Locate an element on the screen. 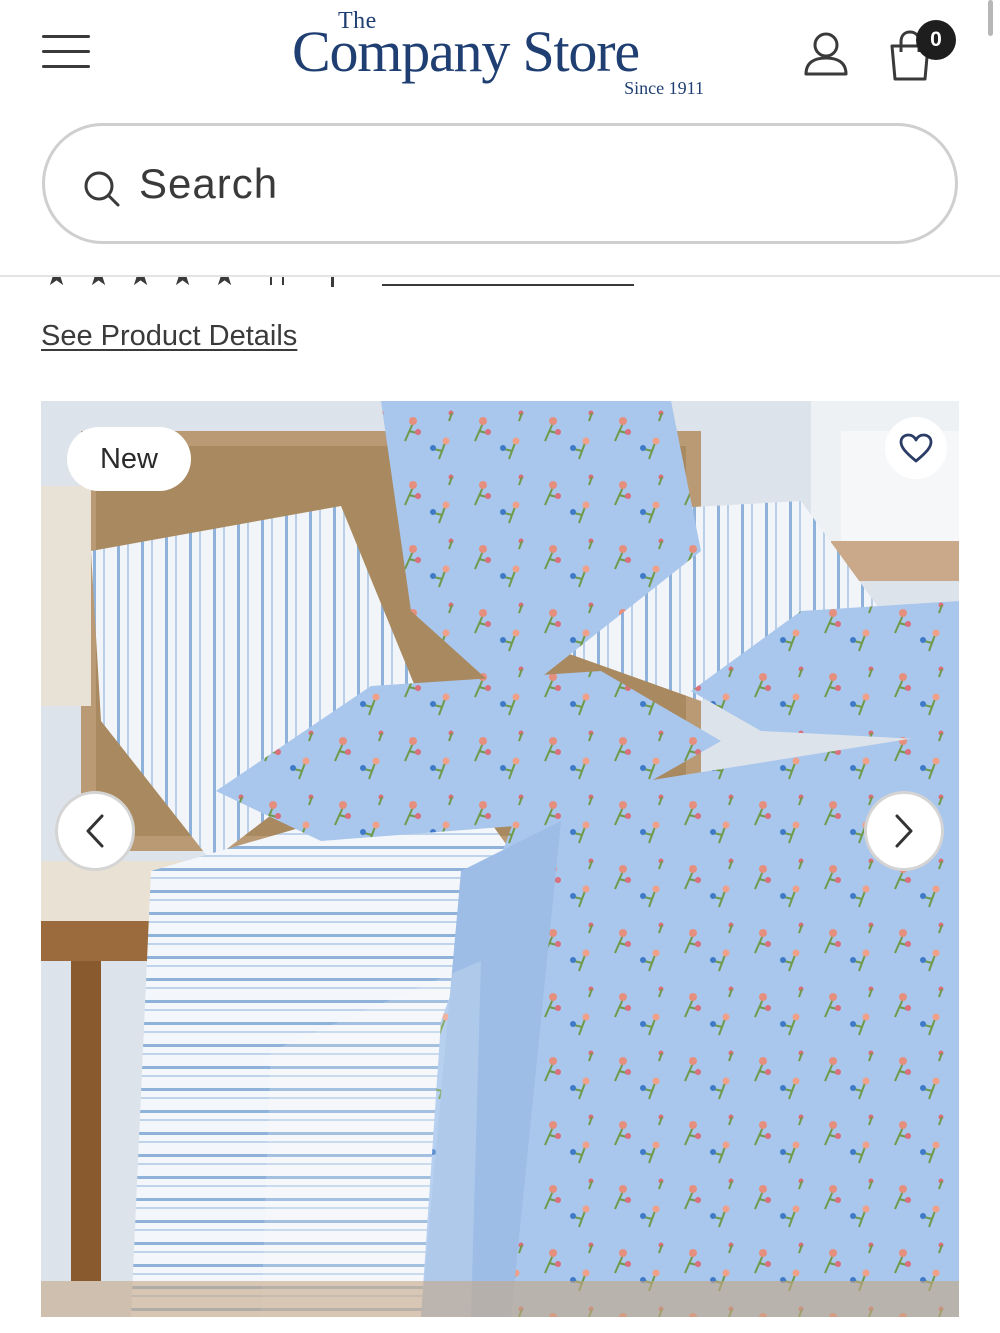 The height and width of the screenshot is (1333, 1000). heart-icon is located at coordinates (916, 448).